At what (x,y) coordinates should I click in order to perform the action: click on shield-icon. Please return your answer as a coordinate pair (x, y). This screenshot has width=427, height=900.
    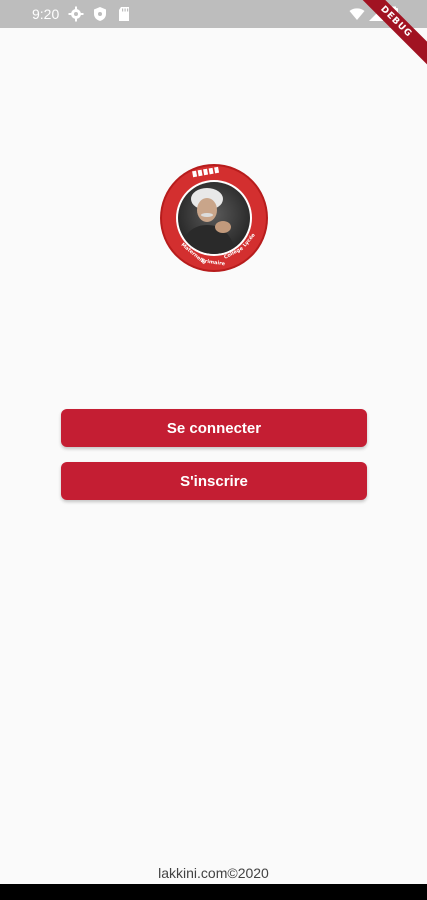
    Looking at the image, I should click on (100, 14).